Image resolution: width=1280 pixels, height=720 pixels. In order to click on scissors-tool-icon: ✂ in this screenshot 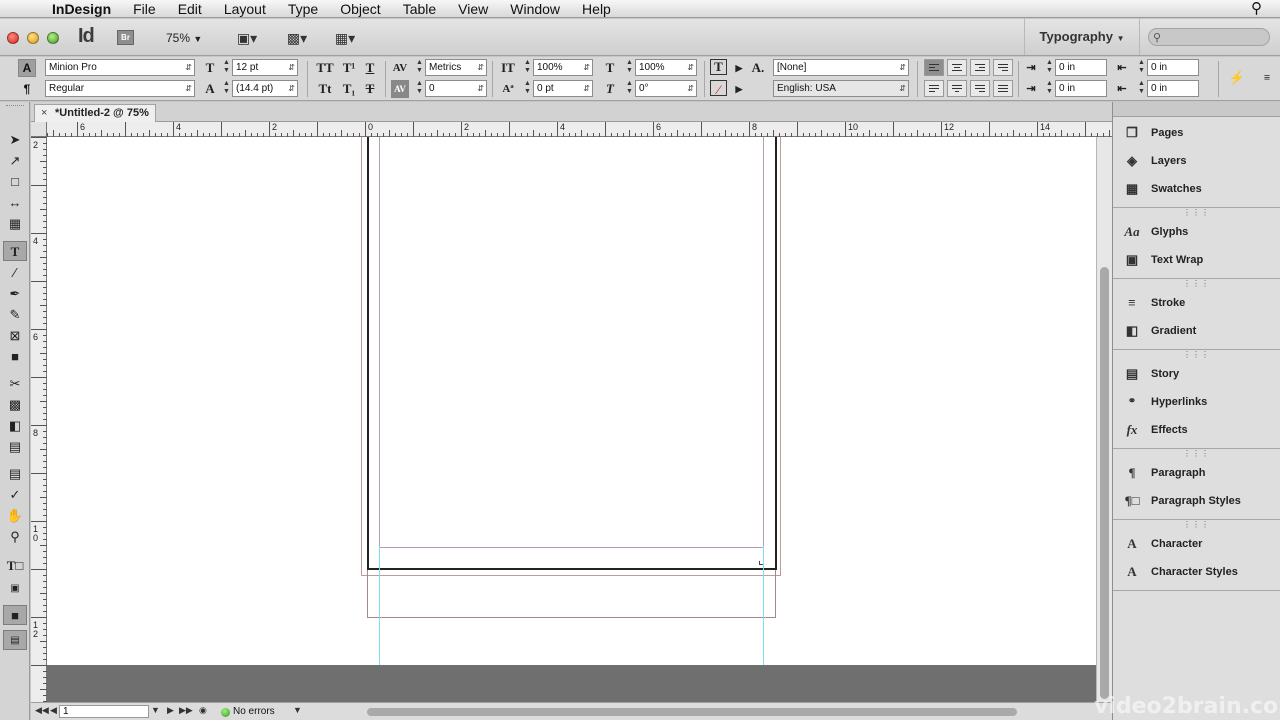, I will do `click(15, 384)`.